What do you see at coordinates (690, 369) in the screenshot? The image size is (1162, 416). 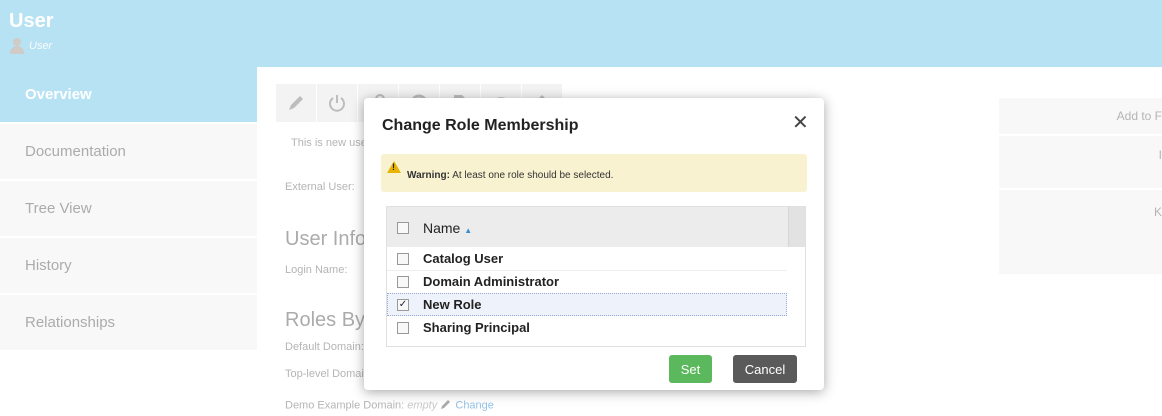 I see `set-button: Set` at bounding box center [690, 369].